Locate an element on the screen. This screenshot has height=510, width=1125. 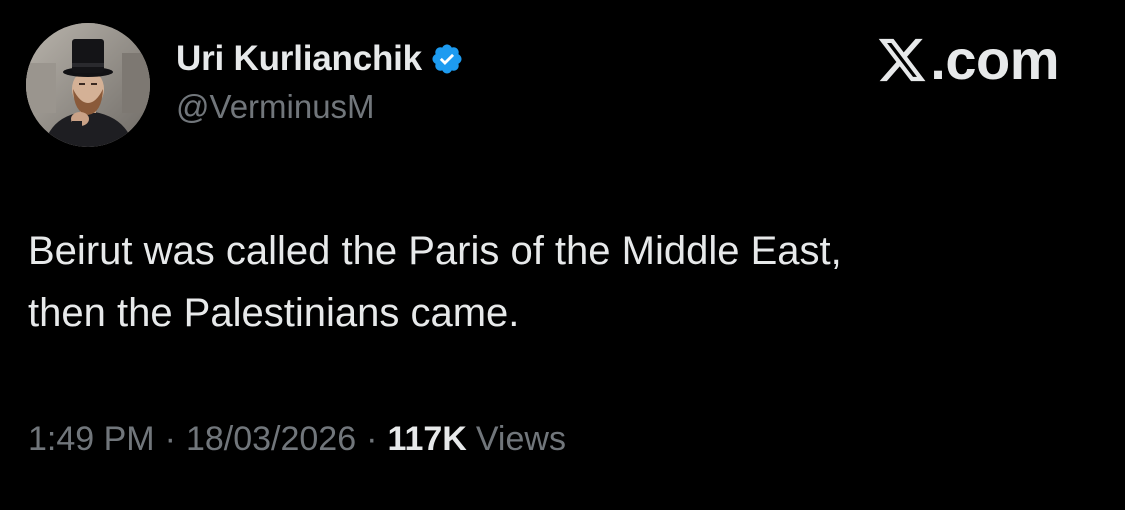
tweet-meta: 1:49 PM · 18/03/2026 · 117K Views is located at coordinates (297, 439).